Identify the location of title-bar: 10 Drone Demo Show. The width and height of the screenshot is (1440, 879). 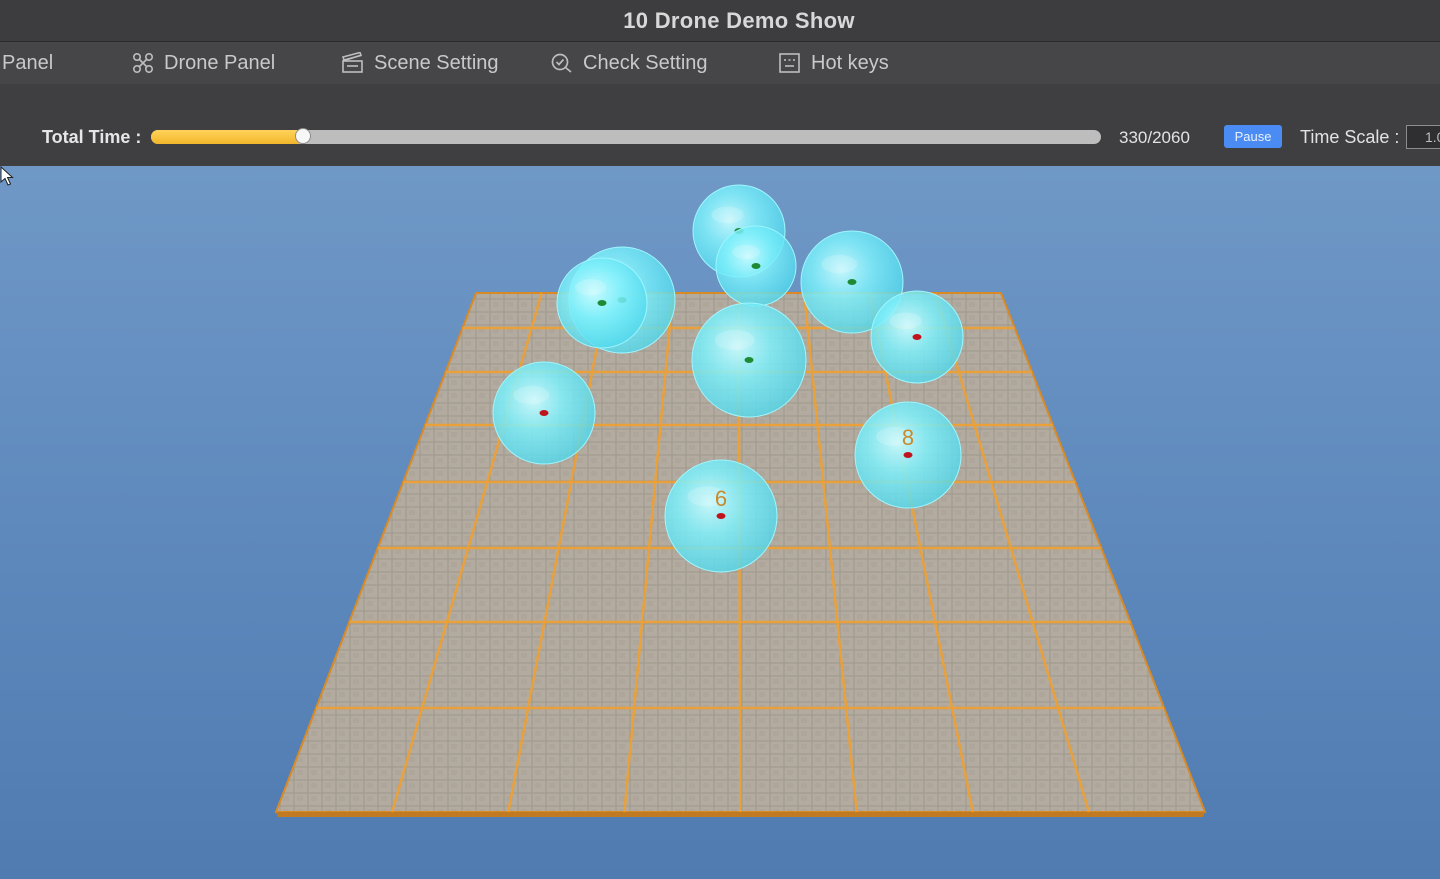
(720, 21).